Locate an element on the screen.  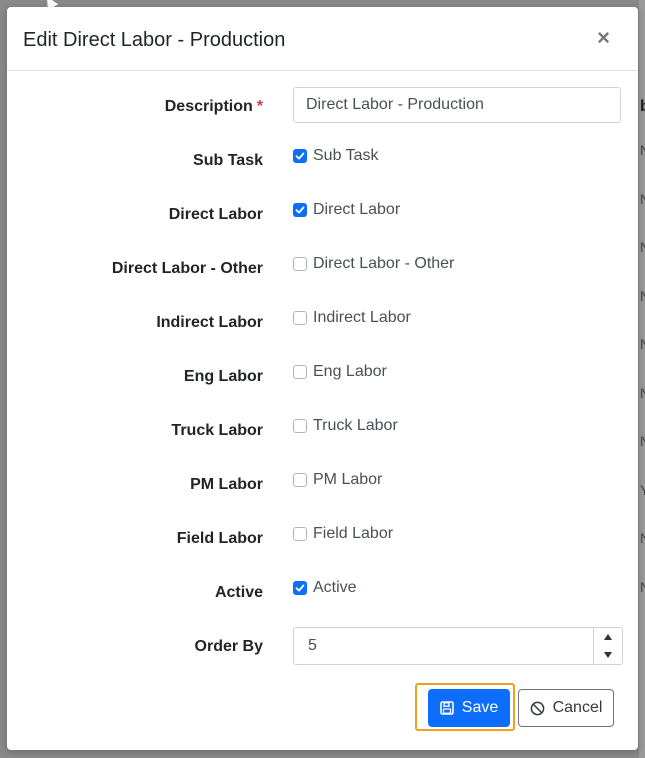
checkbox-field-label: Indirect Labor is located at coordinates (209, 322).